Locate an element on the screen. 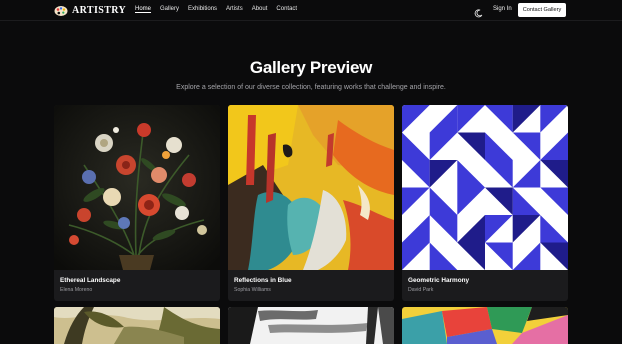 This screenshot has height=344, width=622. artwork-artist: David Park is located at coordinates (421, 290).